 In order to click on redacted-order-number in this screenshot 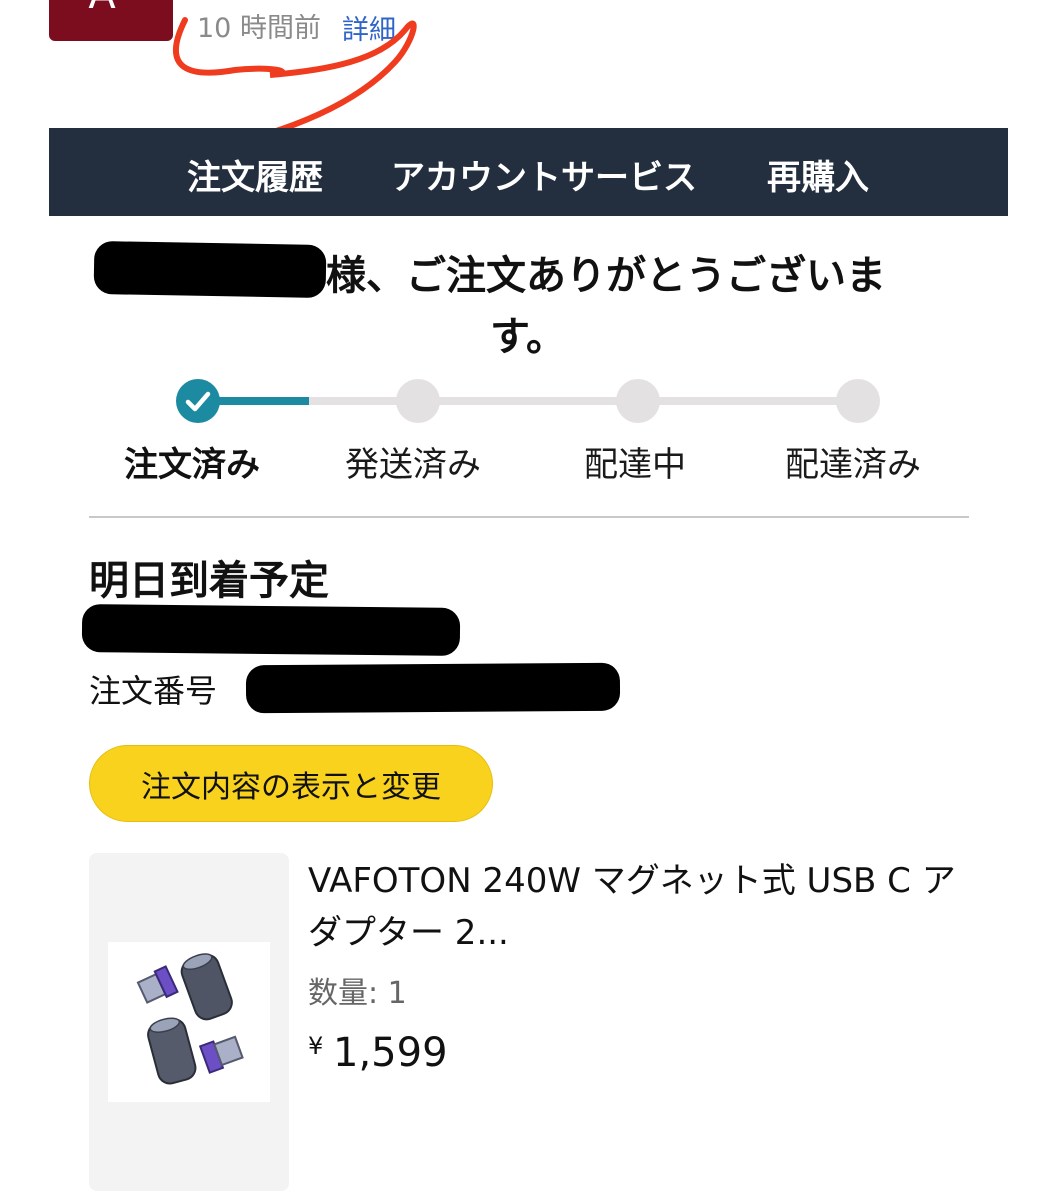, I will do `click(433, 688)`.